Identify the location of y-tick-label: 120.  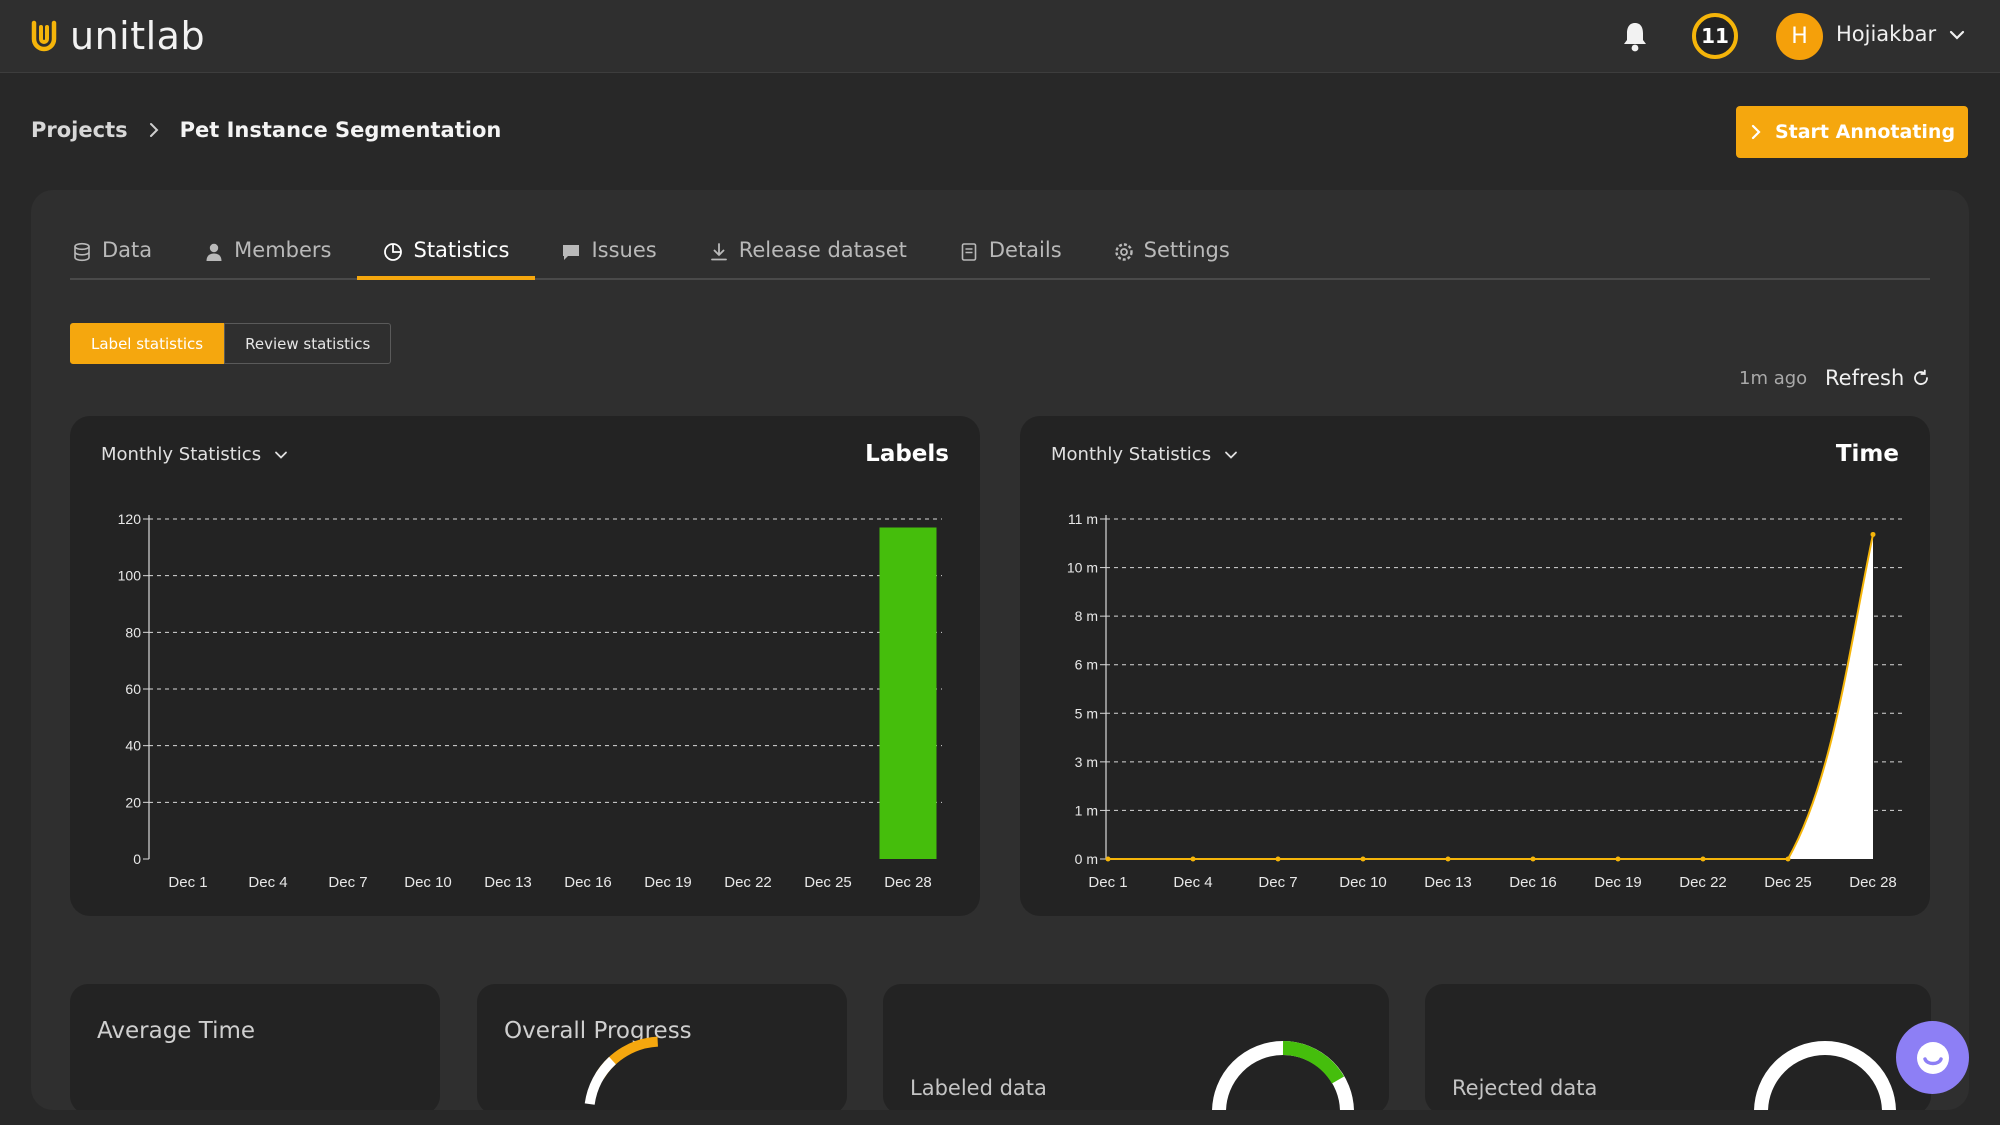
(130, 519).